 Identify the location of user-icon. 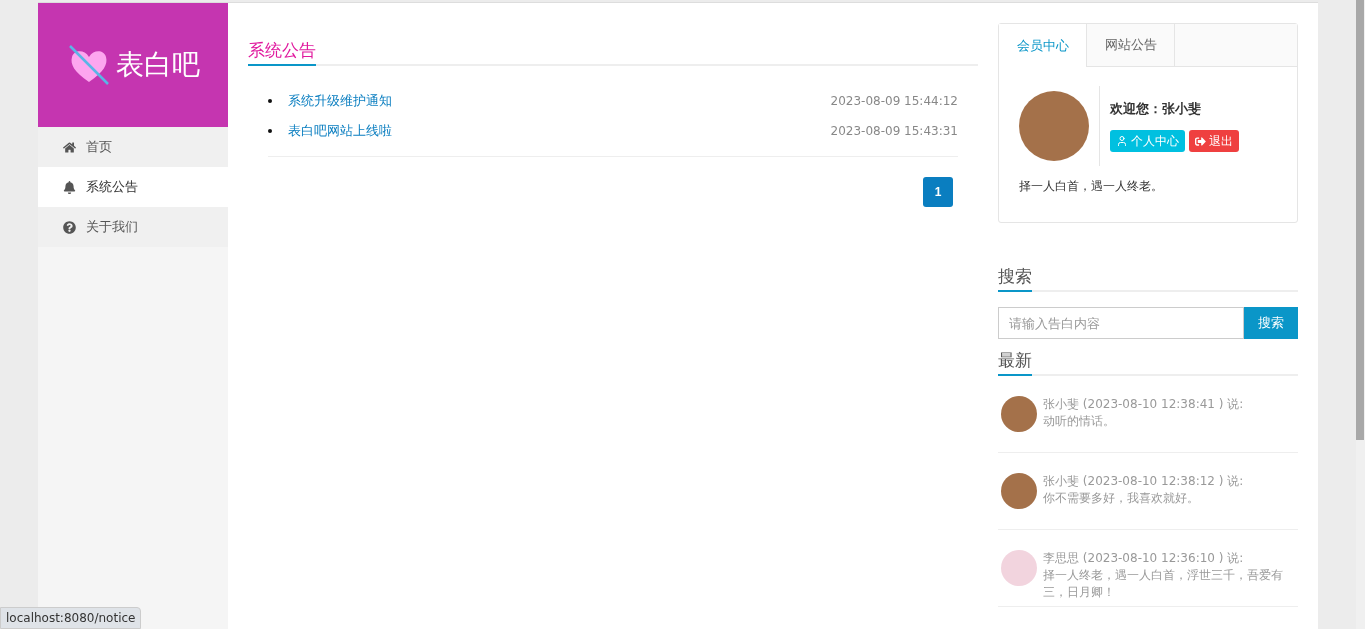
(1122, 141).